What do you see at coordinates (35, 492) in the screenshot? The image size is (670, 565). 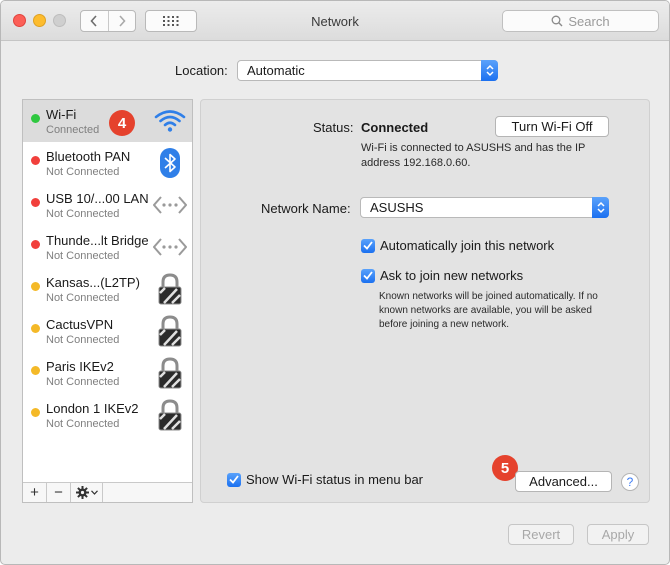 I see `add-service-button: +` at bounding box center [35, 492].